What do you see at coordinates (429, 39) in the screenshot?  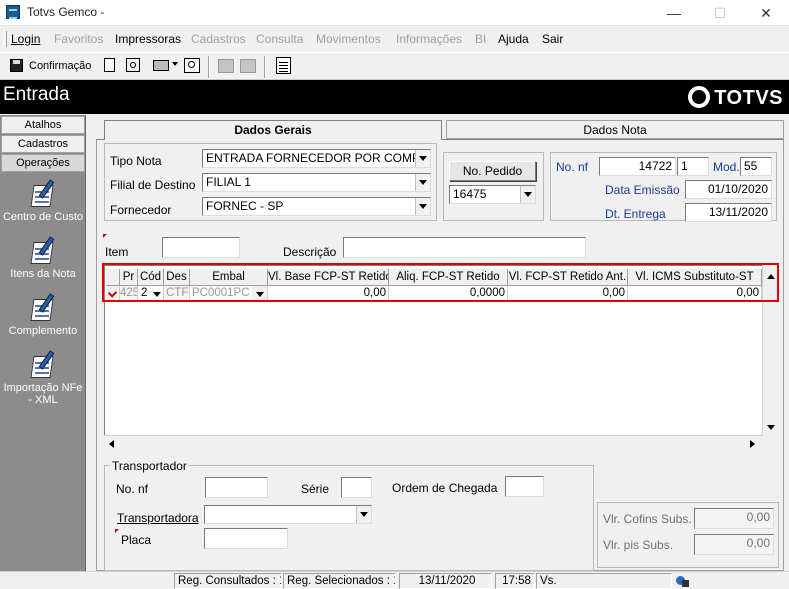 I see `menu-informacoes: Informações` at bounding box center [429, 39].